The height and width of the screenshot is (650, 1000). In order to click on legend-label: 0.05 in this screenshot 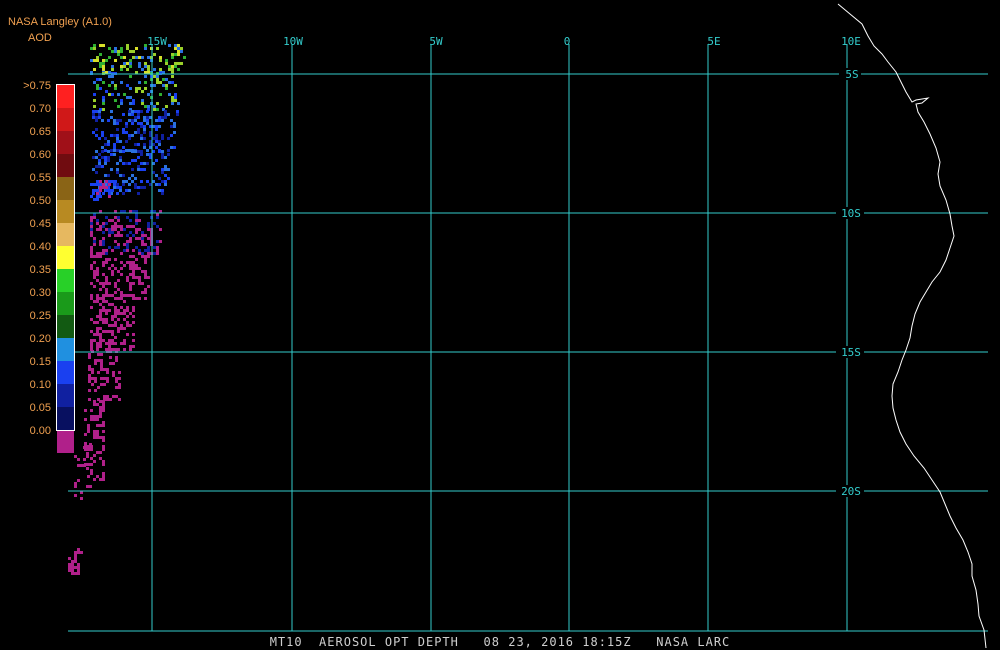, I will do `click(40, 408)`.